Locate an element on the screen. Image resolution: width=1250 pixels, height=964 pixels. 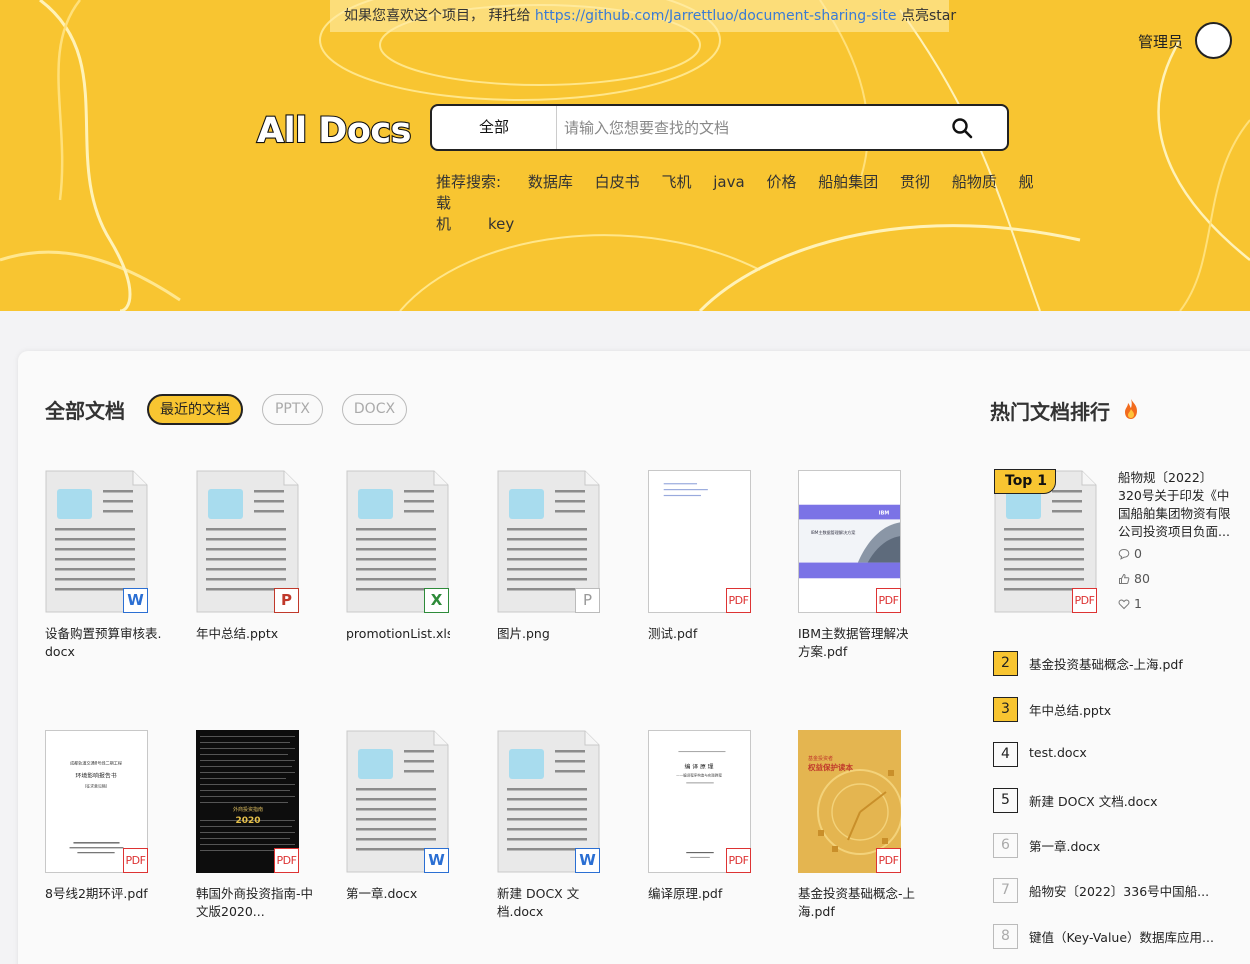
search-input is located at coordinates (748, 127).